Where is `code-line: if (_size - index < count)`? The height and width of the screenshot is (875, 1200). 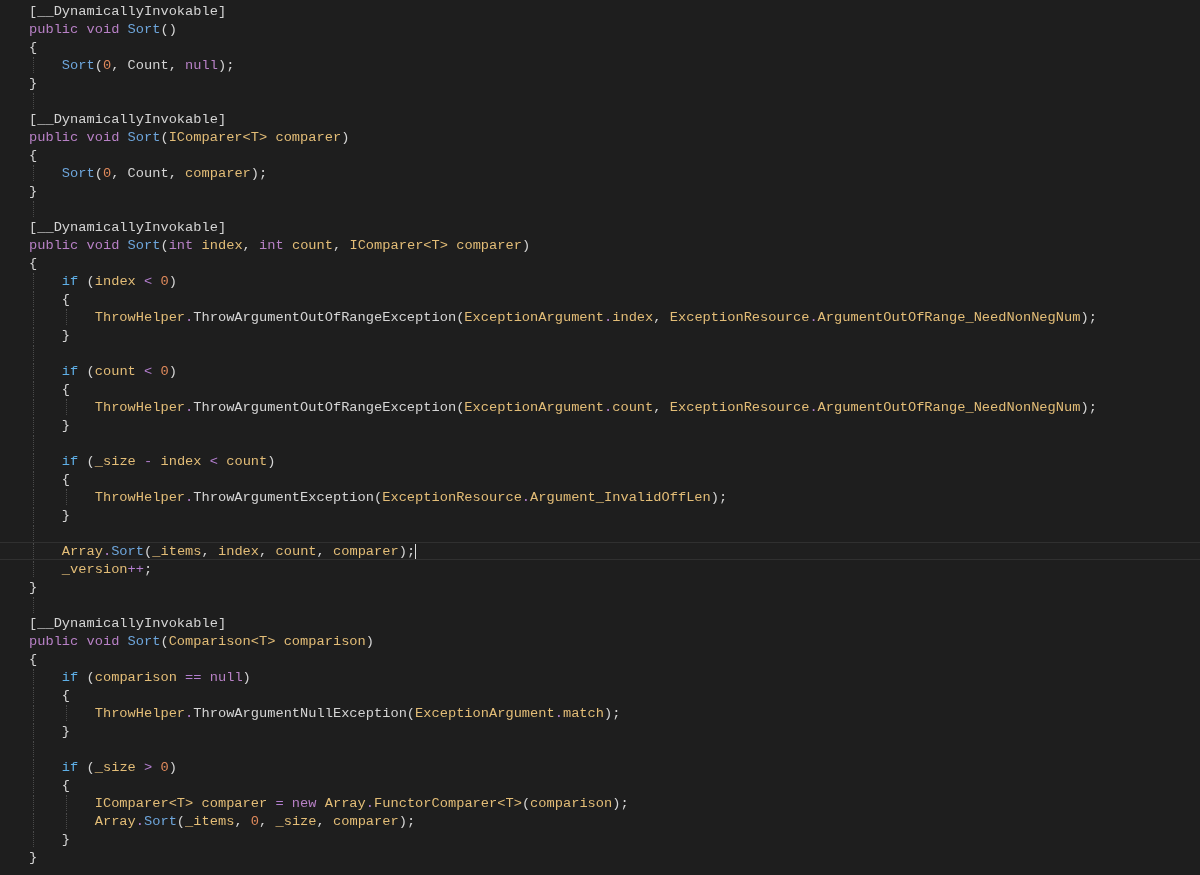
code-line: if (_size - index < count) is located at coordinates (168, 462).